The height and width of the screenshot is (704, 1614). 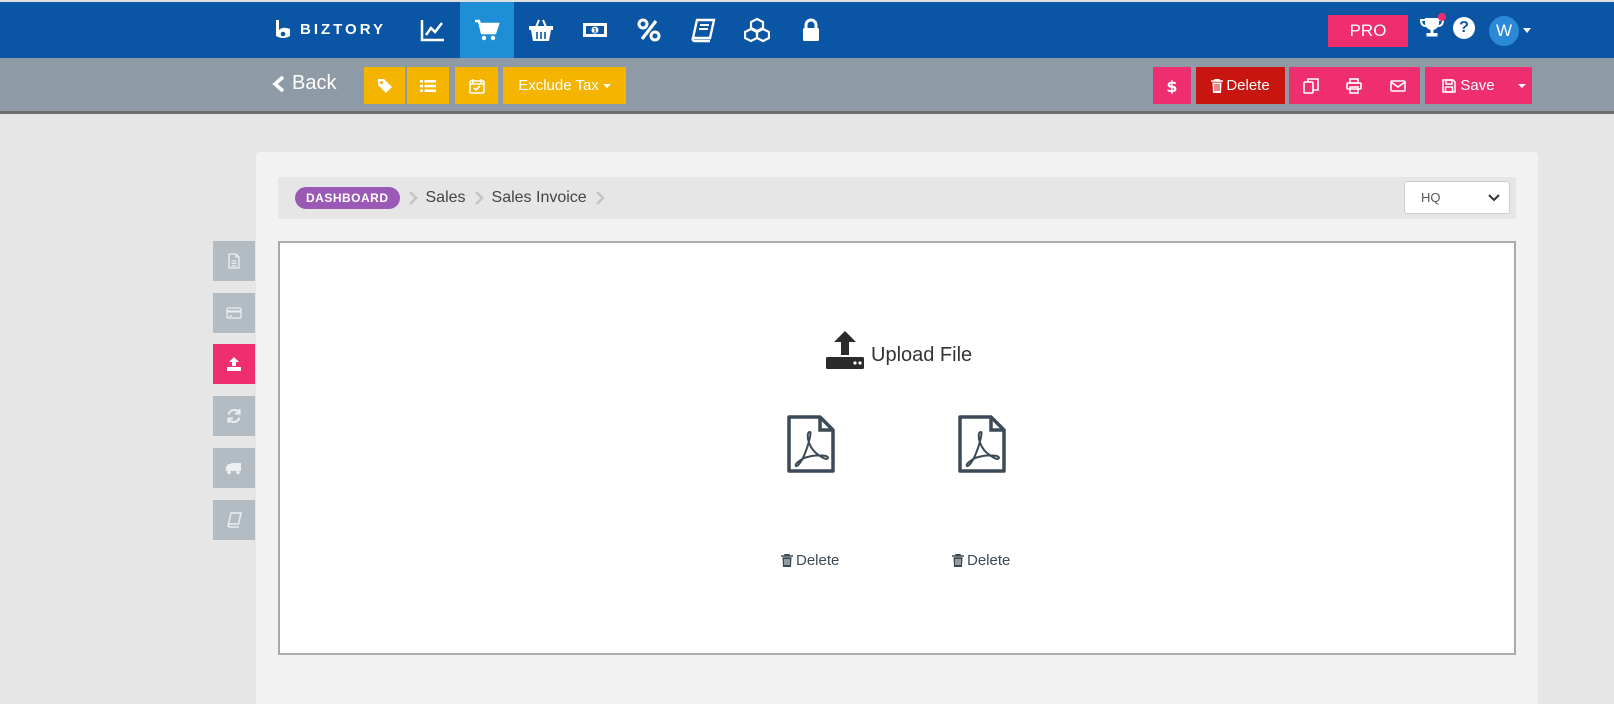 I want to click on user-avatar: W, so click(x=1504, y=31).